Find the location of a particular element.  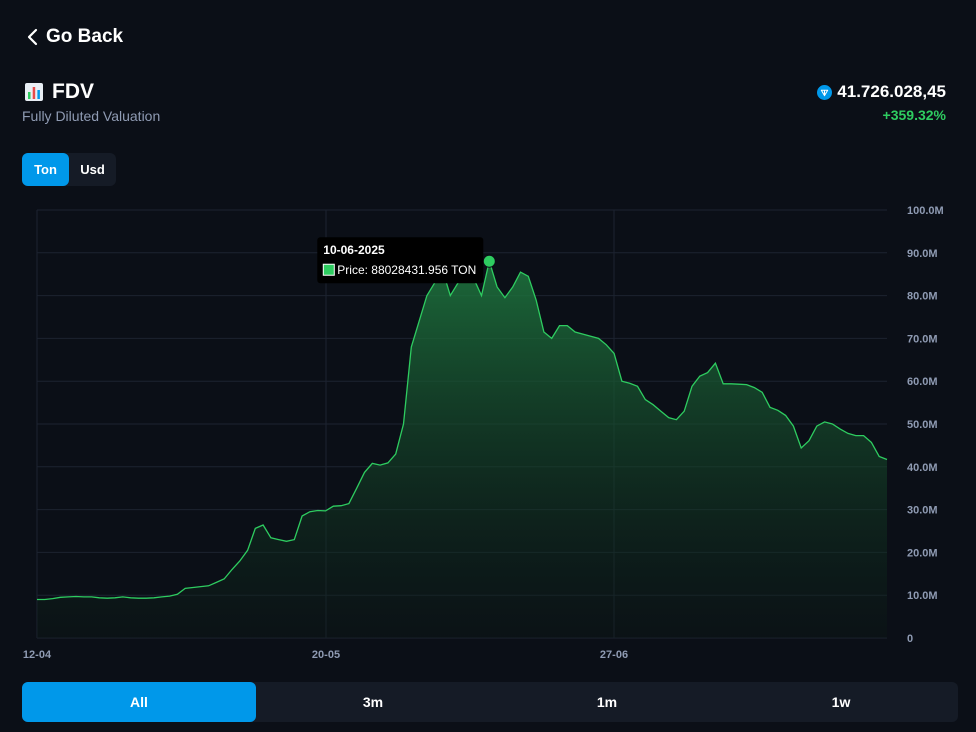

y-tick-label: 100.0M is located at coordinates (925, 211).